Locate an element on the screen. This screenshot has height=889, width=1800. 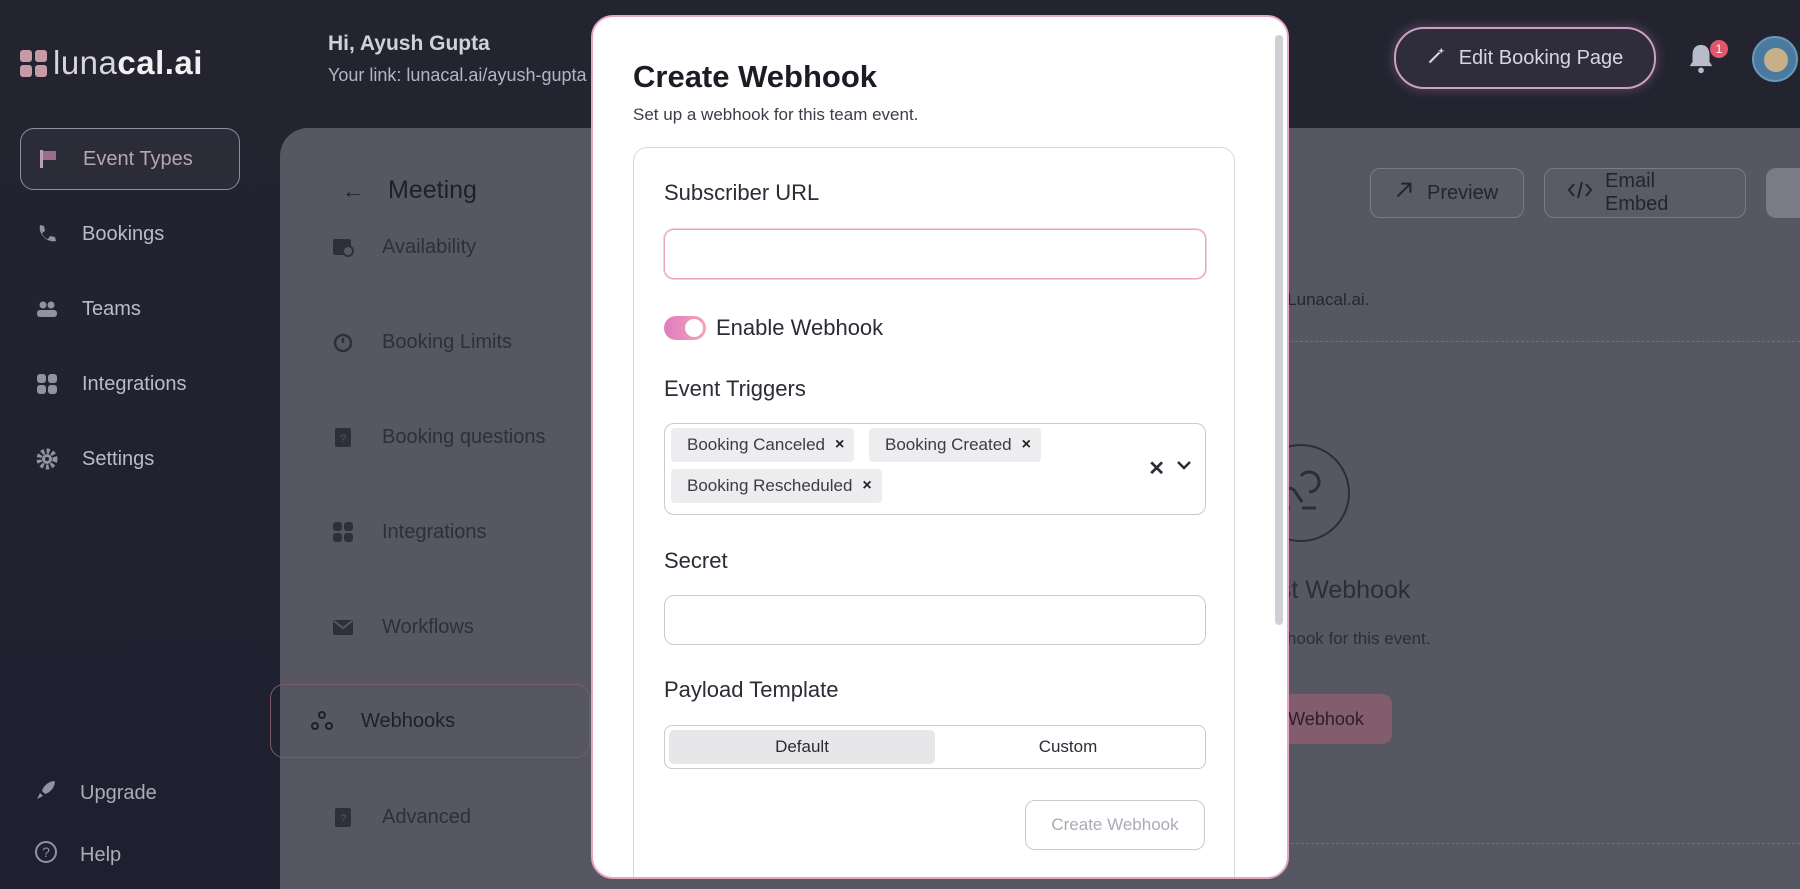
sidebar-item-teams: Teams is located at coordinates (130, 309).